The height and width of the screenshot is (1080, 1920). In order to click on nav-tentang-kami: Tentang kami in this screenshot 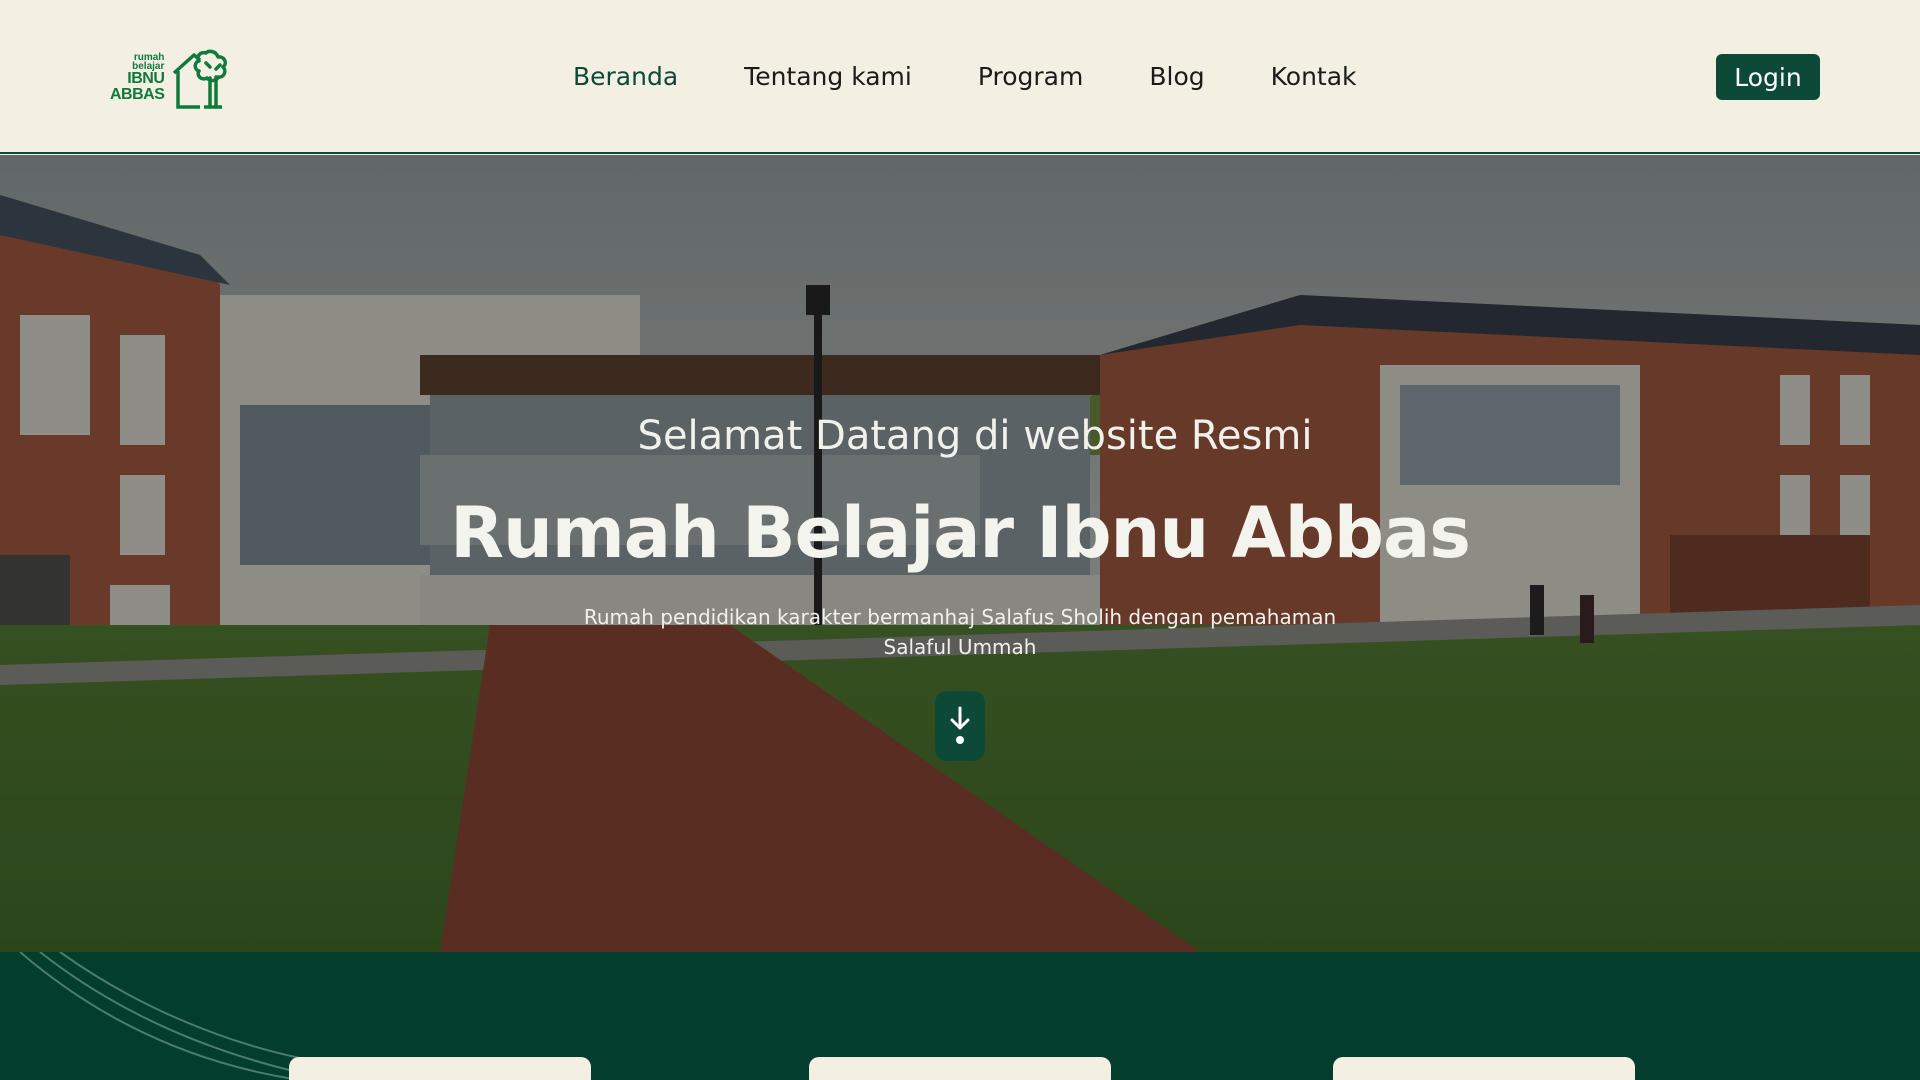, I will do `click(828, 76)`.